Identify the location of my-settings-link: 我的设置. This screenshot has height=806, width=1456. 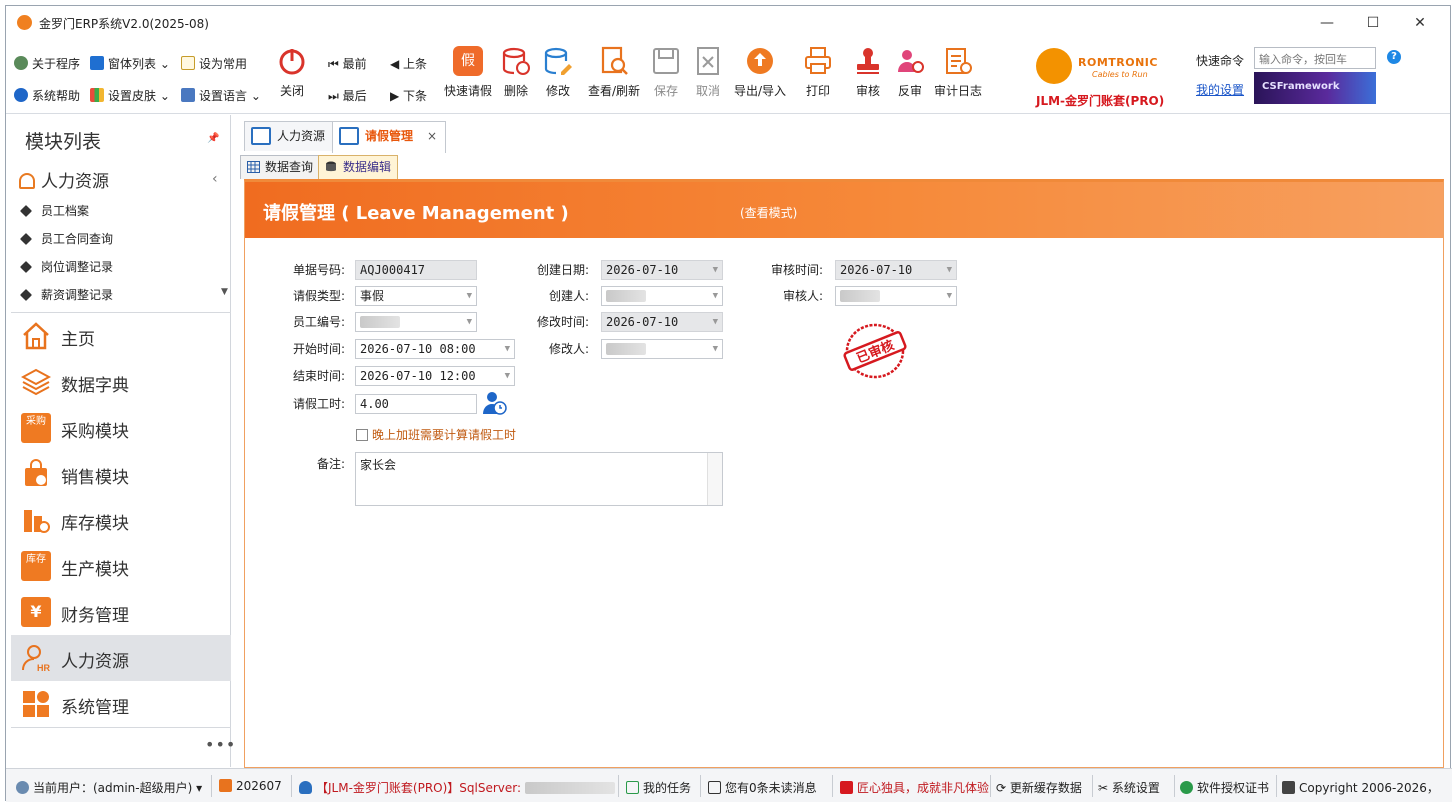
(1220, 89).